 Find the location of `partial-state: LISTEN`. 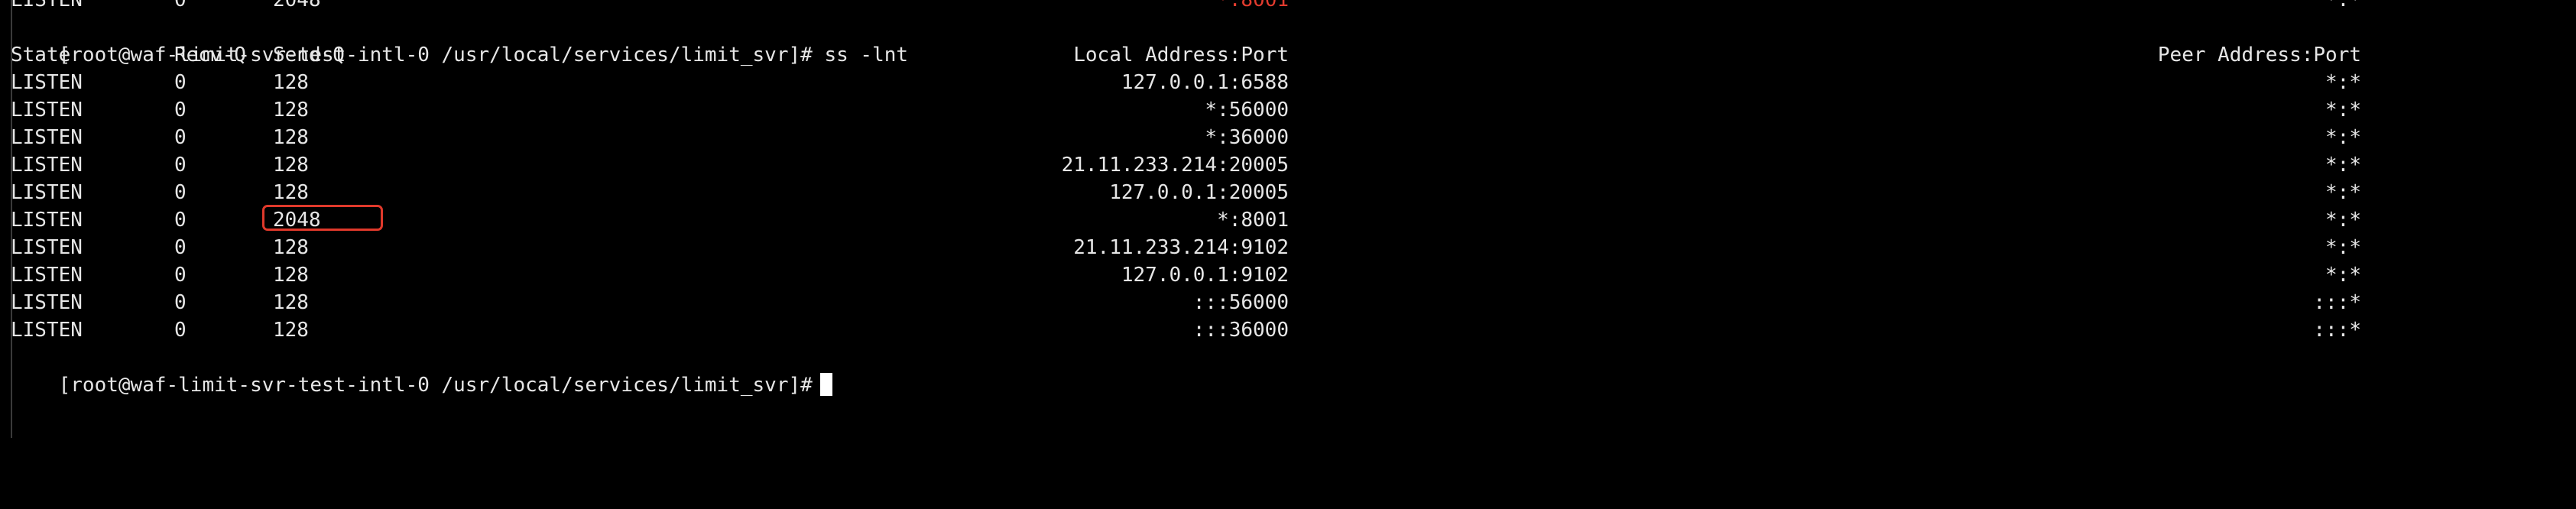

partial-state: LISTEN is located at coordinates (47, 6).